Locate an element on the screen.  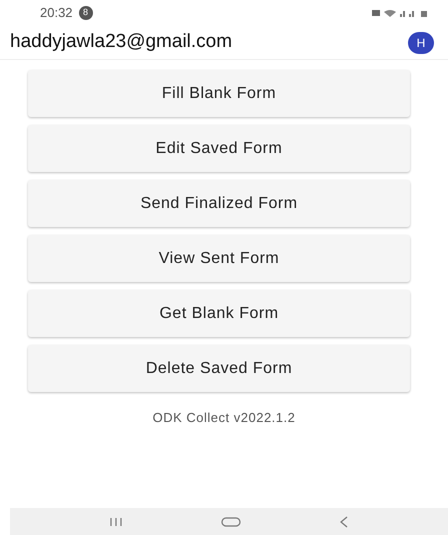
menu-button: View Sent Form is located at coordinates (219, 258).